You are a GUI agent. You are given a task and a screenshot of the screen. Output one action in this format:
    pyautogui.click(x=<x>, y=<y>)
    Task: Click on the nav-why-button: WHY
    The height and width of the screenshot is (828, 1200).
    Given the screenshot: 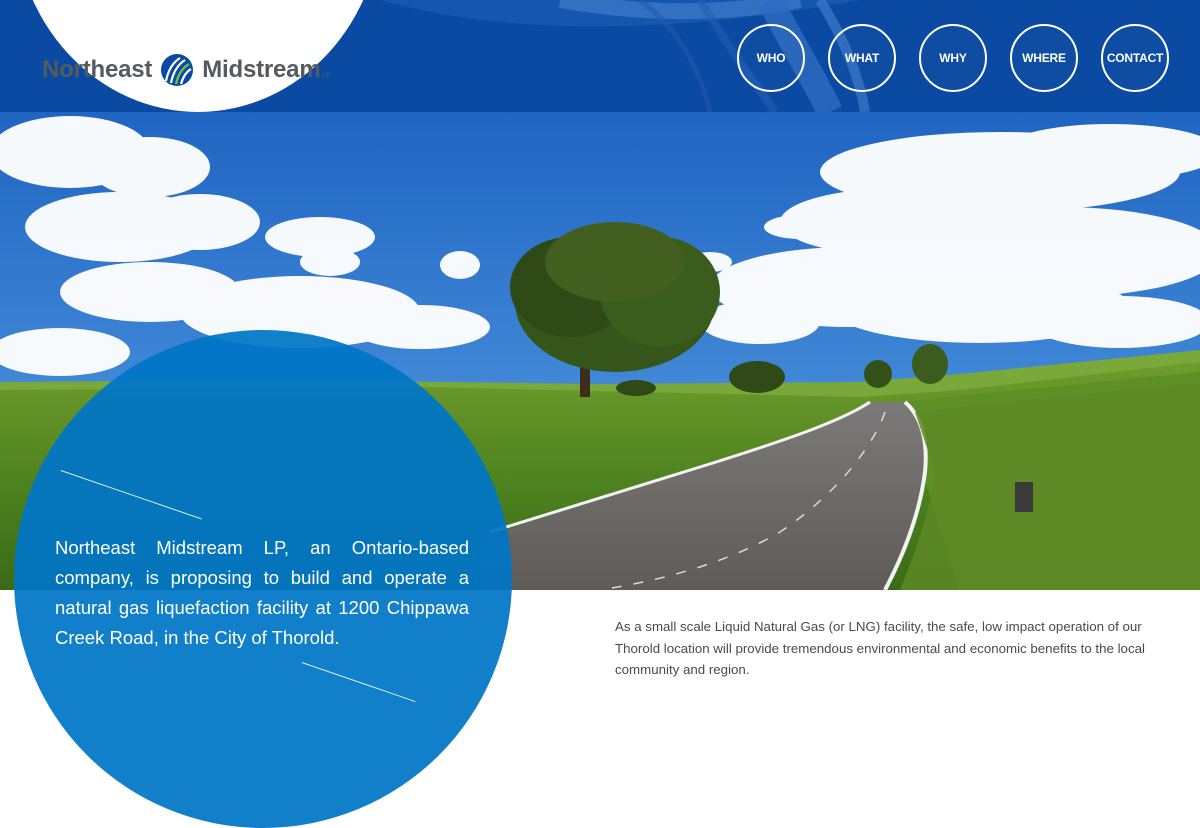 What is the action you would take?
    pyautogui.click(x=953, y=58)
    